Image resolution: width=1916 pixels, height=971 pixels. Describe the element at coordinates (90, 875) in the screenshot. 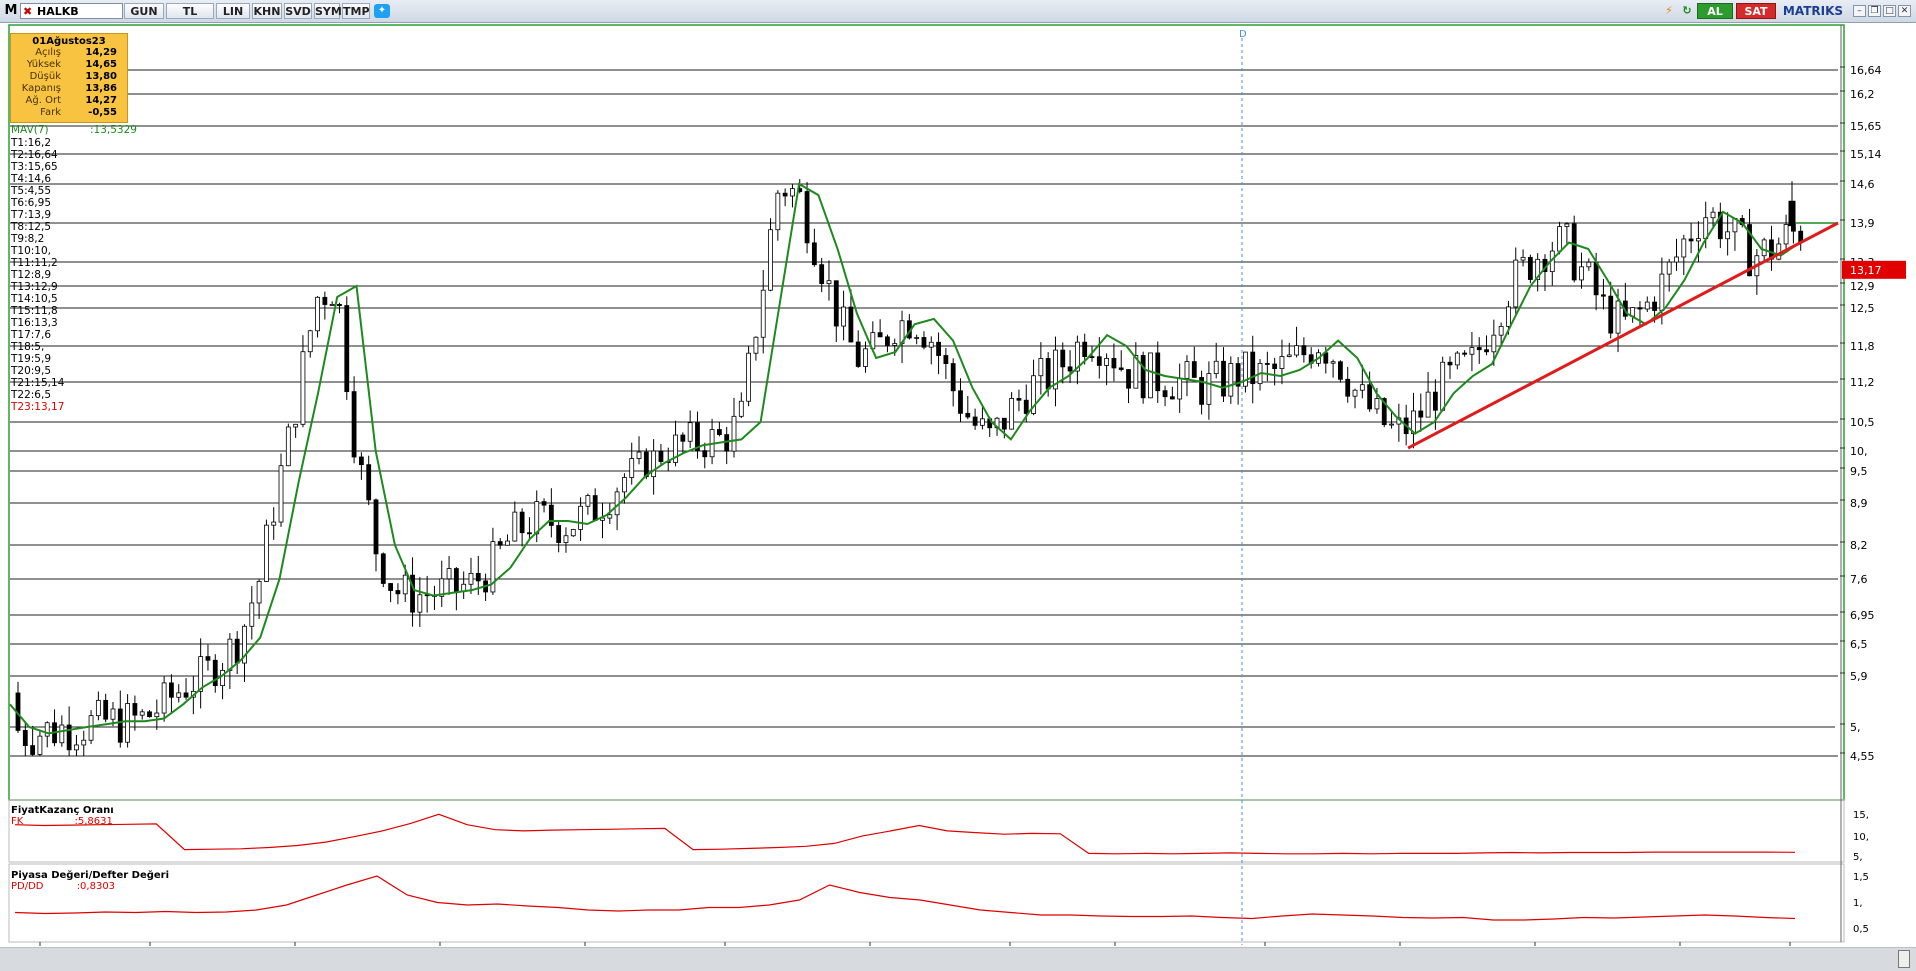

I see `pddd-panel-title: Piyasa Değeri/Defter Değeri` at that location.